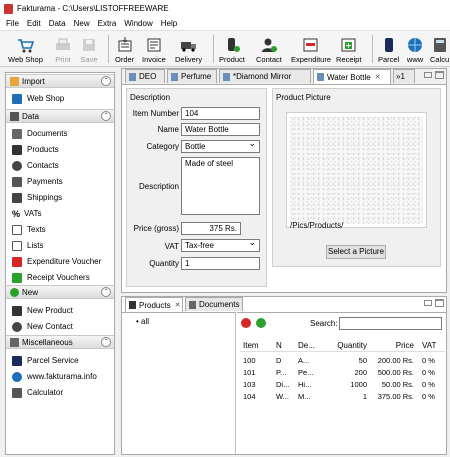 The image size is (450, 457). Describe the element at coordinates (37, 197) in the screenshot. I see `sidebar-item-shippings: Shippings` at that location.